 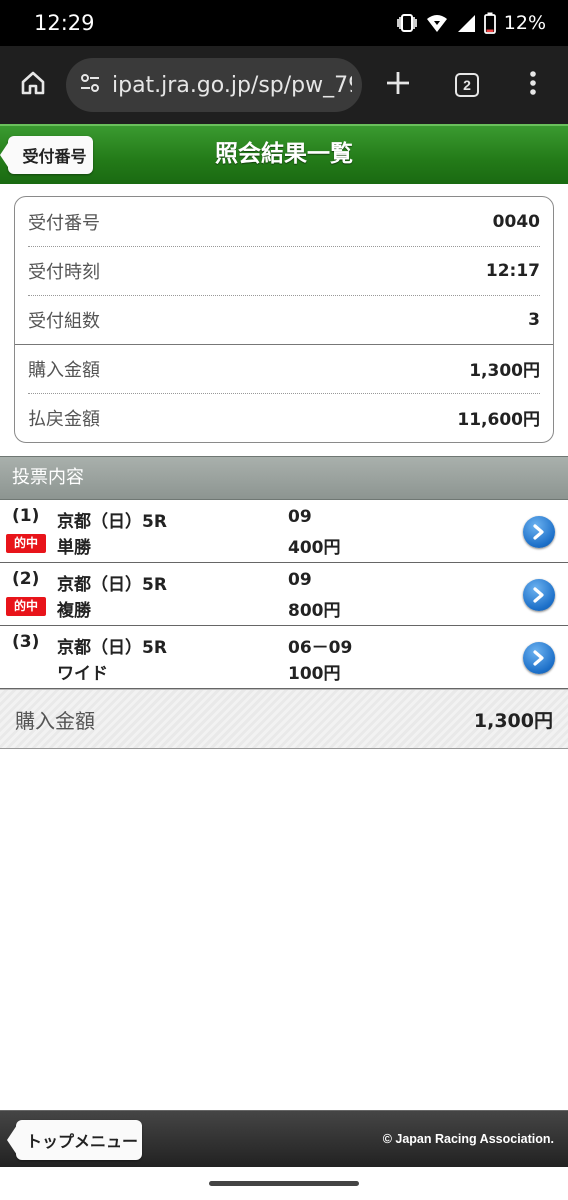 What do you see at coordinates (314, 674) in the screenshot?
I see `bet-amount: 100円` at bounding box center [314, 674].